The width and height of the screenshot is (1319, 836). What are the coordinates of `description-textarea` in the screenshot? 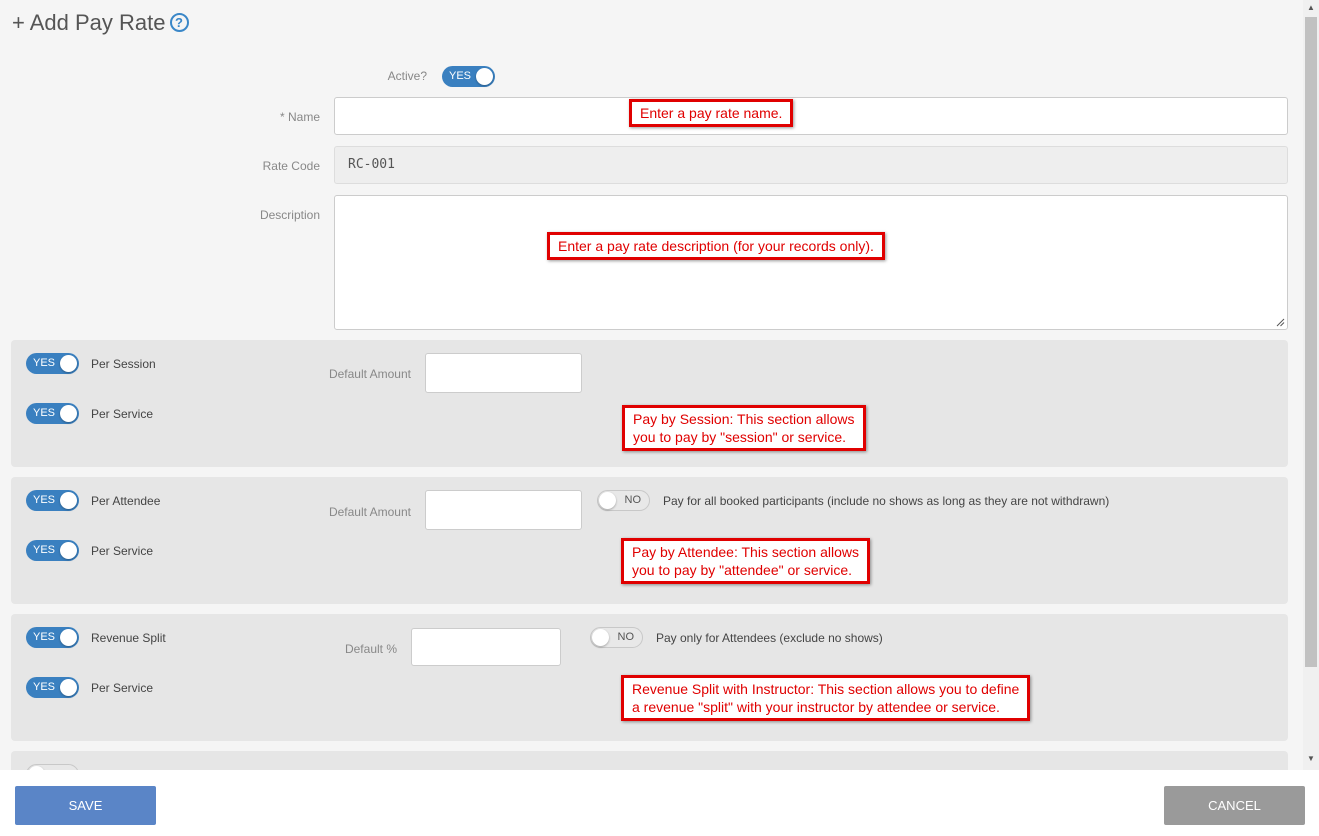 It's located at (811, 262).